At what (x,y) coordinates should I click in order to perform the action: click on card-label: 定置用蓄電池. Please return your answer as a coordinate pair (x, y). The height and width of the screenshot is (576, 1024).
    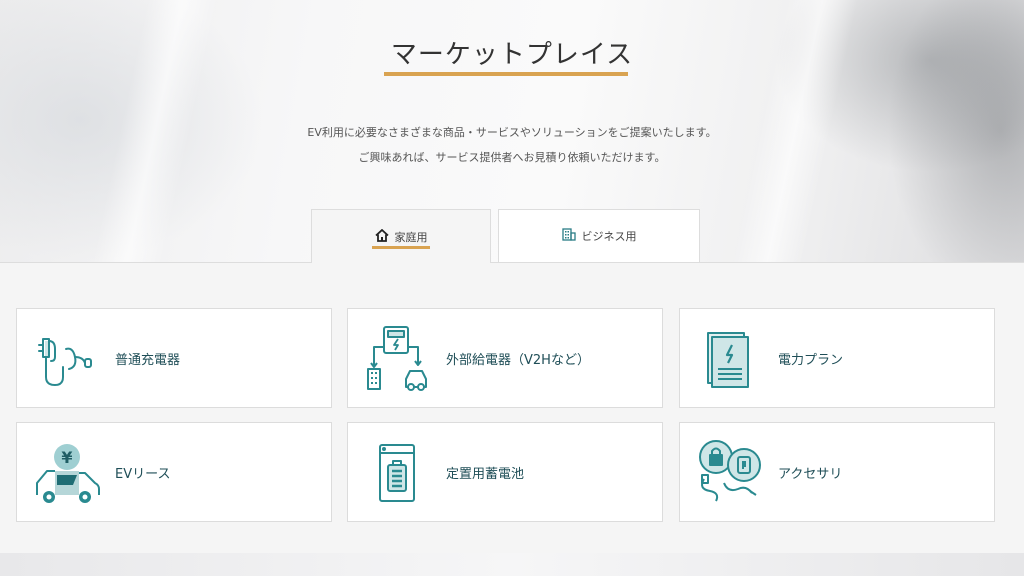
    Looking at the image, I should click on (485, 474).